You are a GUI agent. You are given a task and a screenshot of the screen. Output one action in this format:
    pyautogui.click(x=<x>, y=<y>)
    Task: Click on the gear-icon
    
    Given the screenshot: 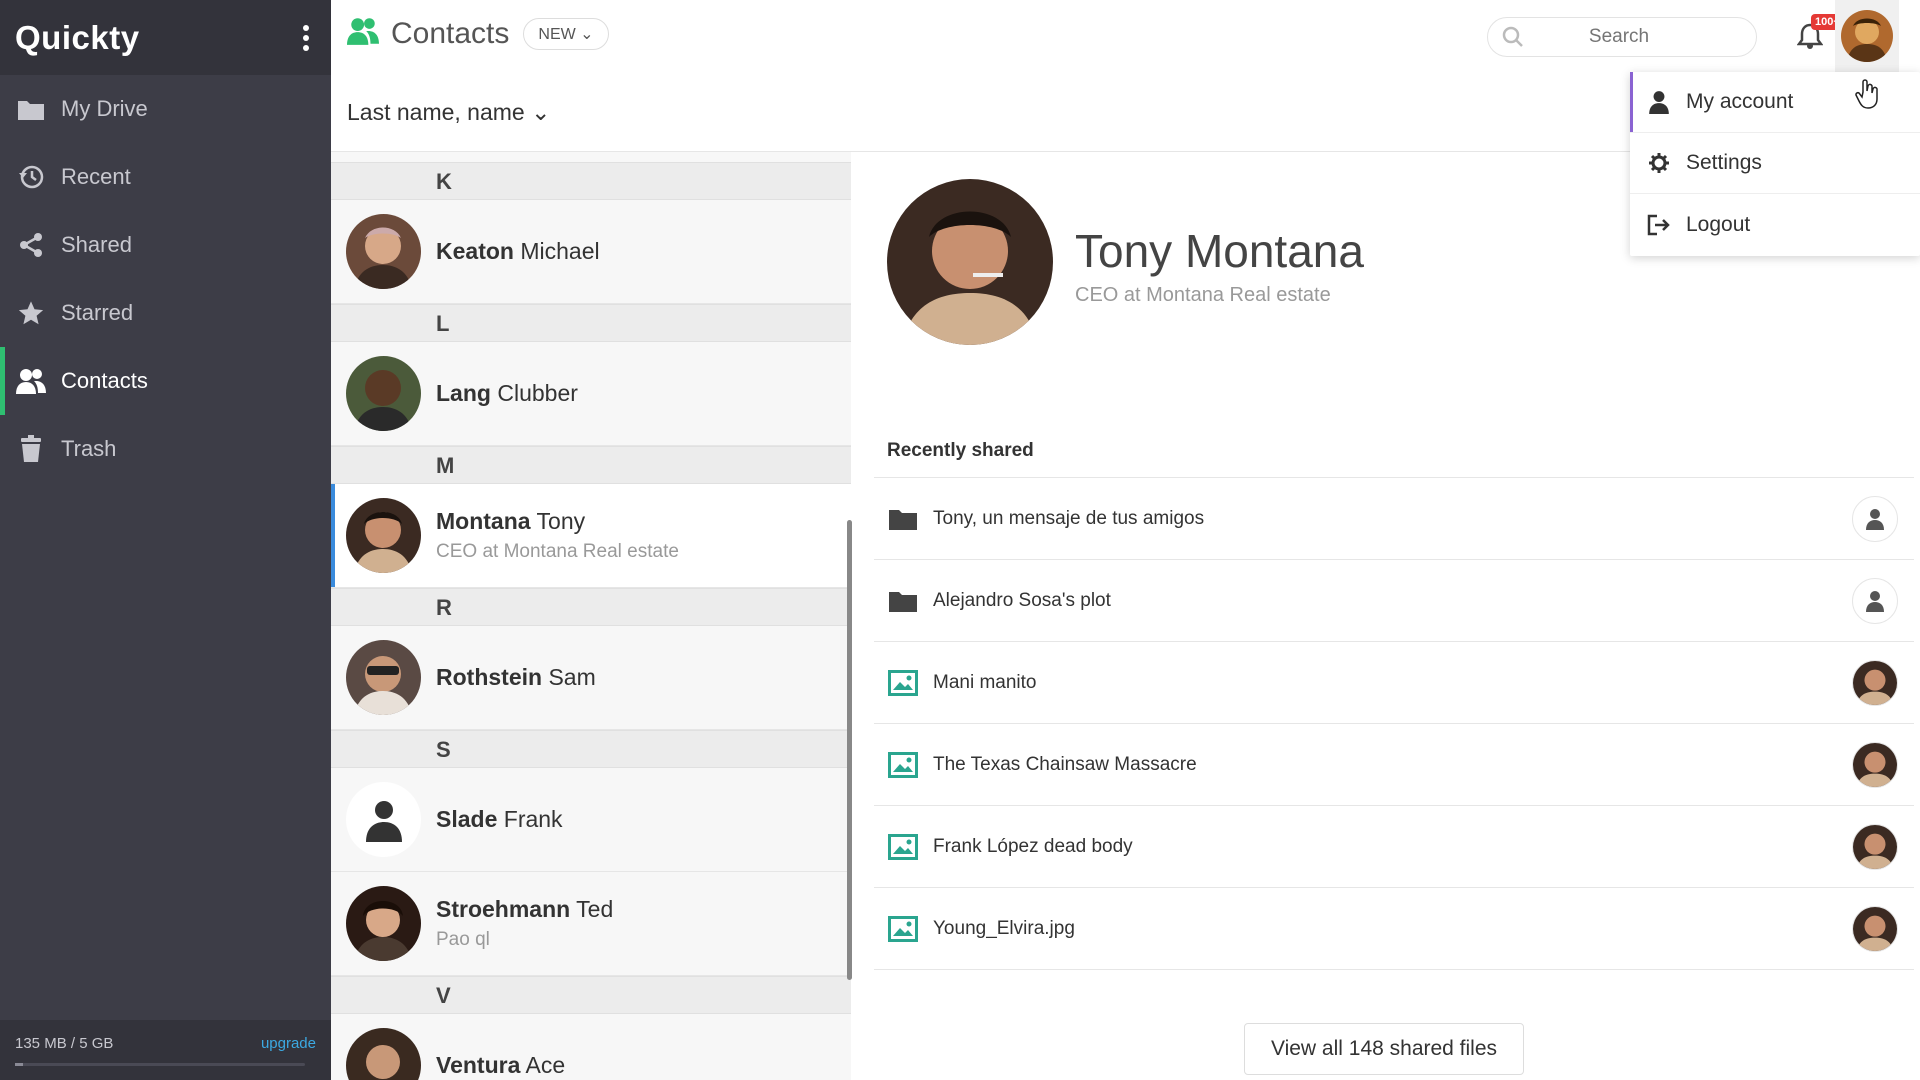 What is the action you would take?
    pyautogui.click(x=1659, y=163)
    